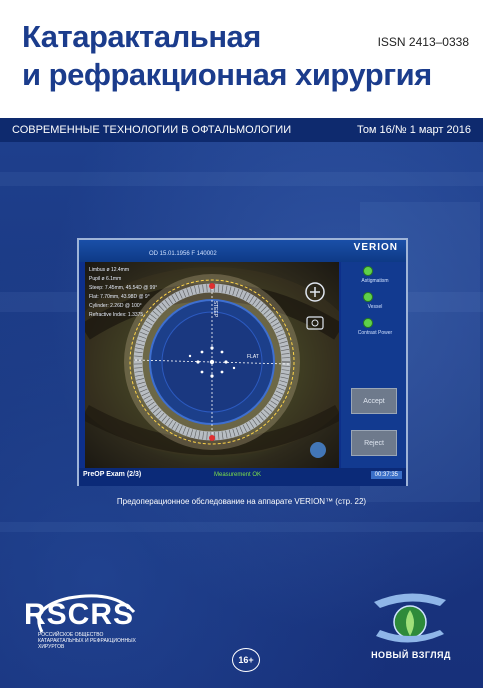 The image size is (483, 688). What do you see at coordinates (375, 307) in the screenshot?
I see `indicator-label: Vessel` at bounding box center [375, 307].